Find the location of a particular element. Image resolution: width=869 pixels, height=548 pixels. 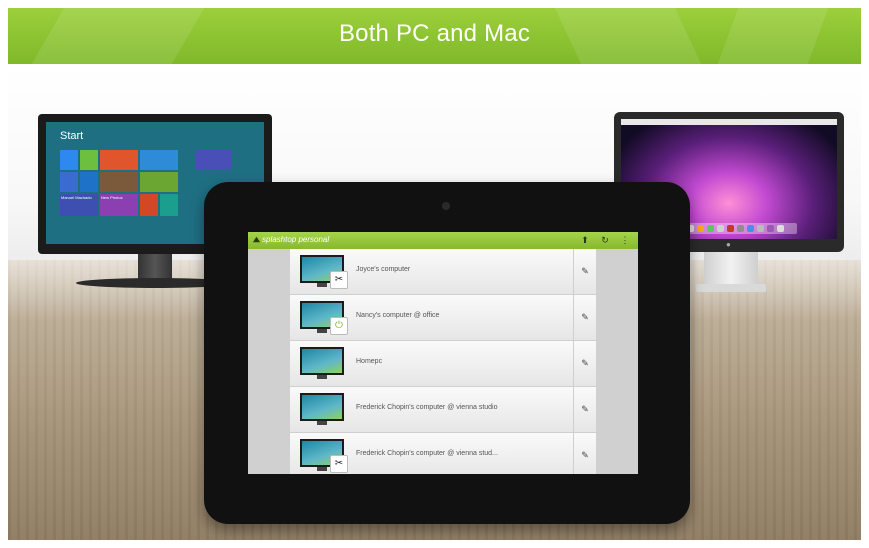

computer-name: Joyce's computer is located at coordinates (383, 269).